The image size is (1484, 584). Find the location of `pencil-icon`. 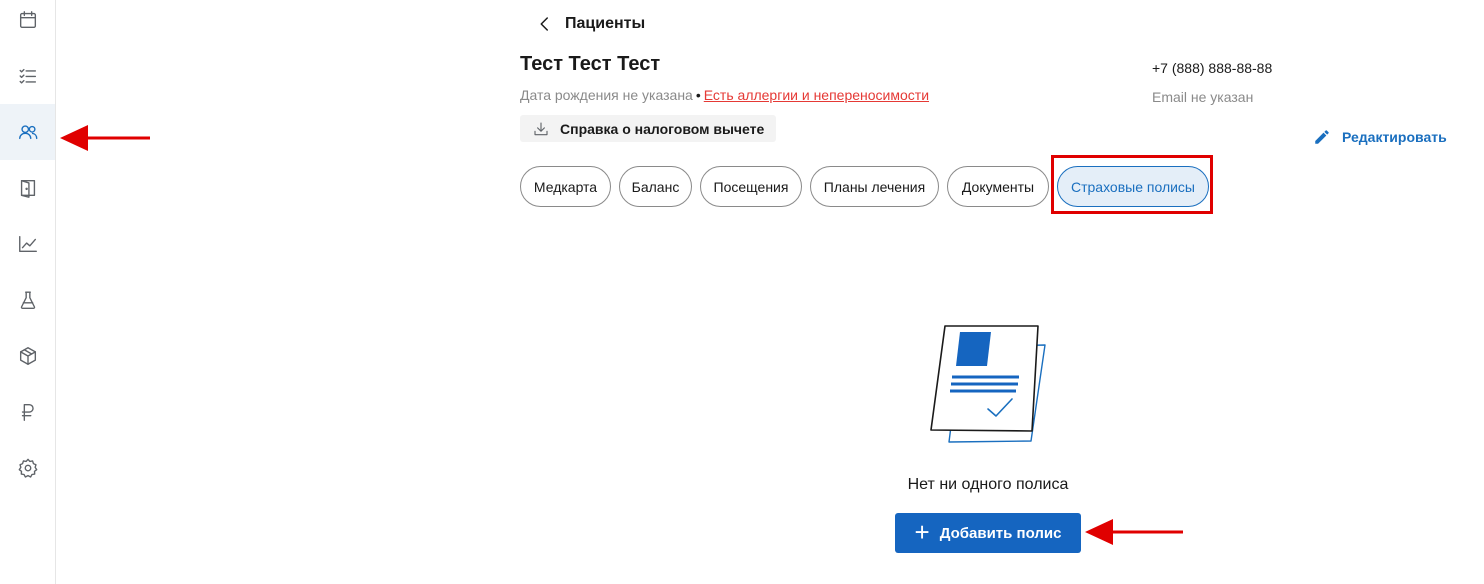

pencil-icon is located at coordinates (1322, 137).